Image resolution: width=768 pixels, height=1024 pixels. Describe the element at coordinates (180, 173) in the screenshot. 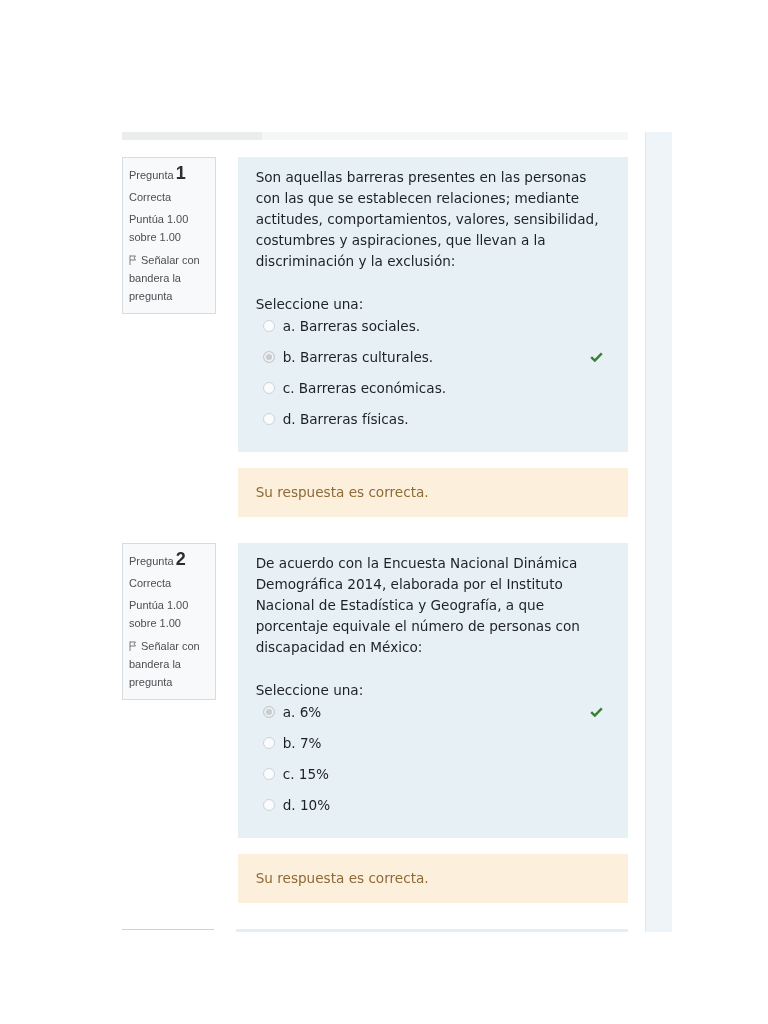

I see `question-number: 1` at that location.